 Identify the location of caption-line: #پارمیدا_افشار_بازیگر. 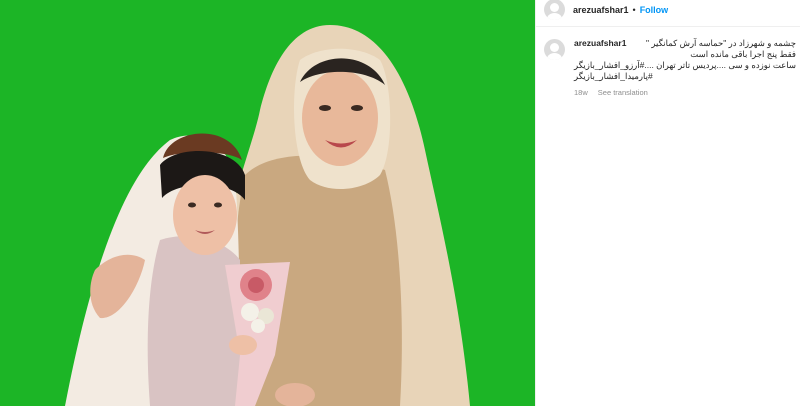
(685, 76).